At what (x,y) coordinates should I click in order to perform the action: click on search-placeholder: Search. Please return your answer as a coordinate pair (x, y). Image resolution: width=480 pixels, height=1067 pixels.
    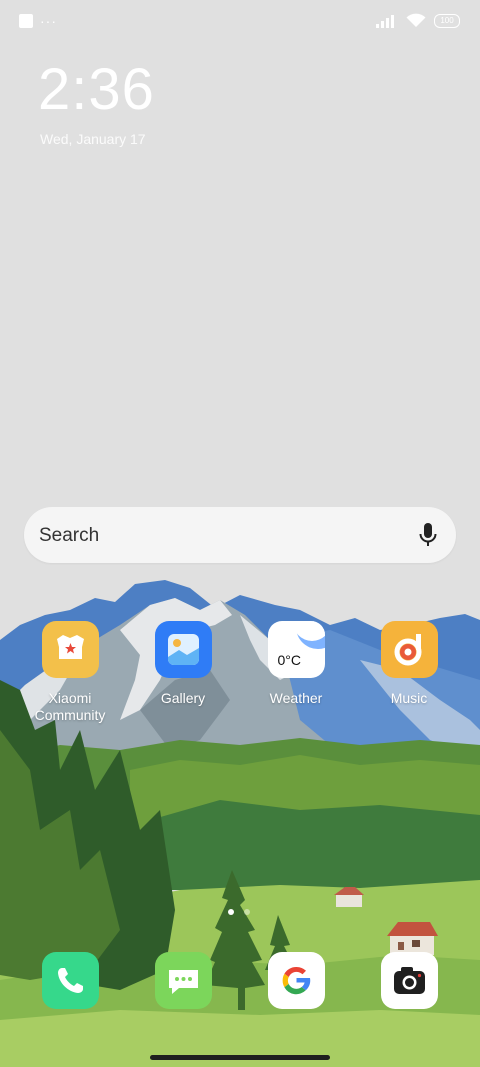
    Looking at the image, I should click on (69, 535).